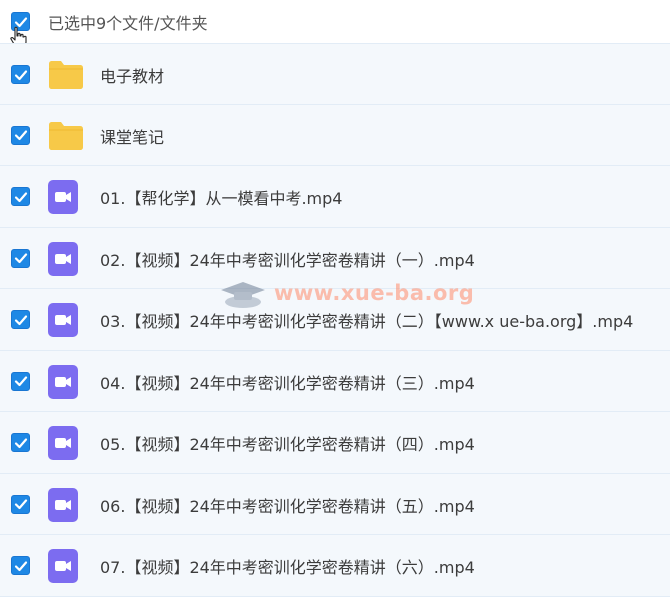 The image size is (670, 607). I want to click on file-name: 01.【帮化学】从一模看中考.mp4, so click(221, 197).